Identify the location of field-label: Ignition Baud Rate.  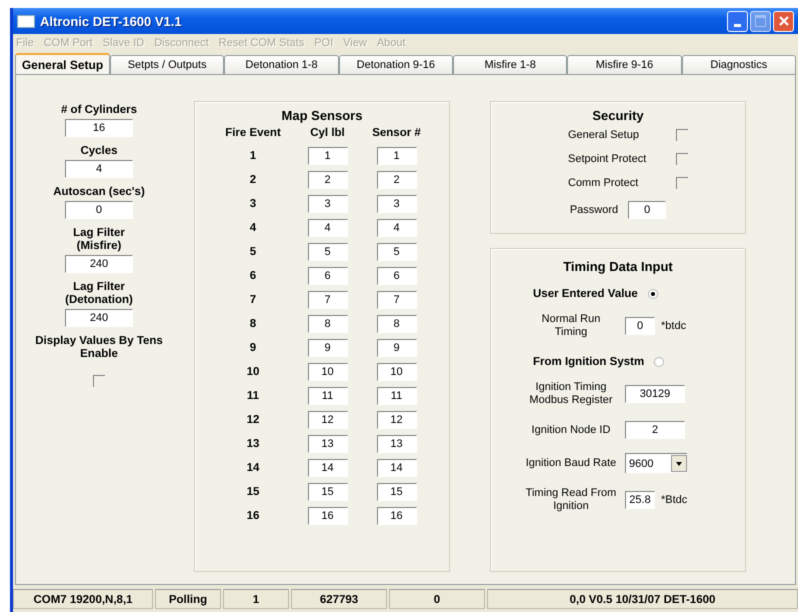
(571, 463).